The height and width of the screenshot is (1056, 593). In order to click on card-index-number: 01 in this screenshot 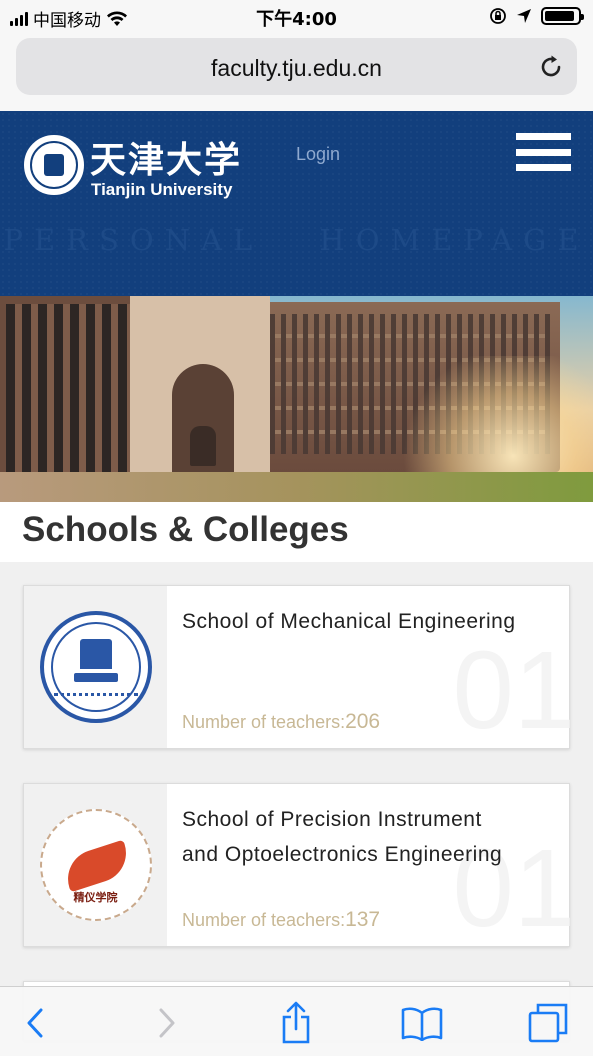, I will do `click(513, 690)`.